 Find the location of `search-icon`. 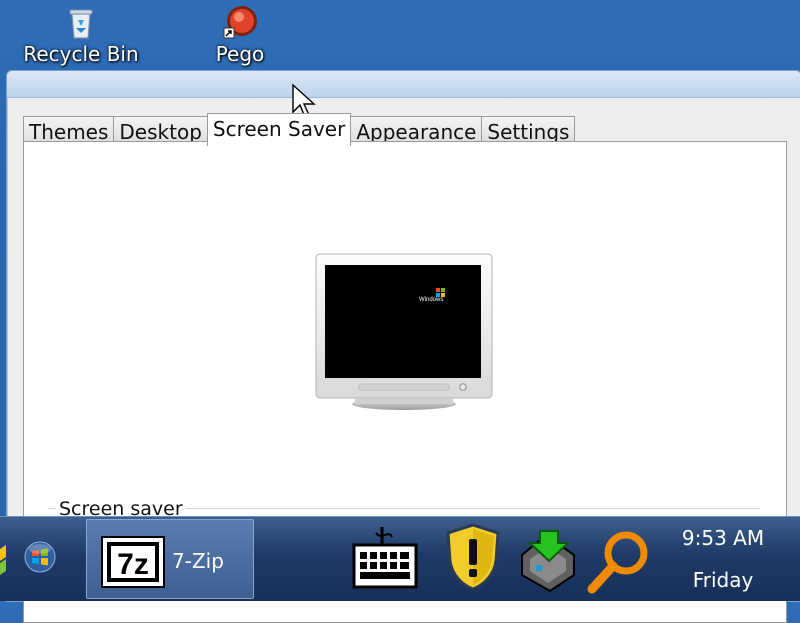

search-icon is located at coordinates (619, 564).